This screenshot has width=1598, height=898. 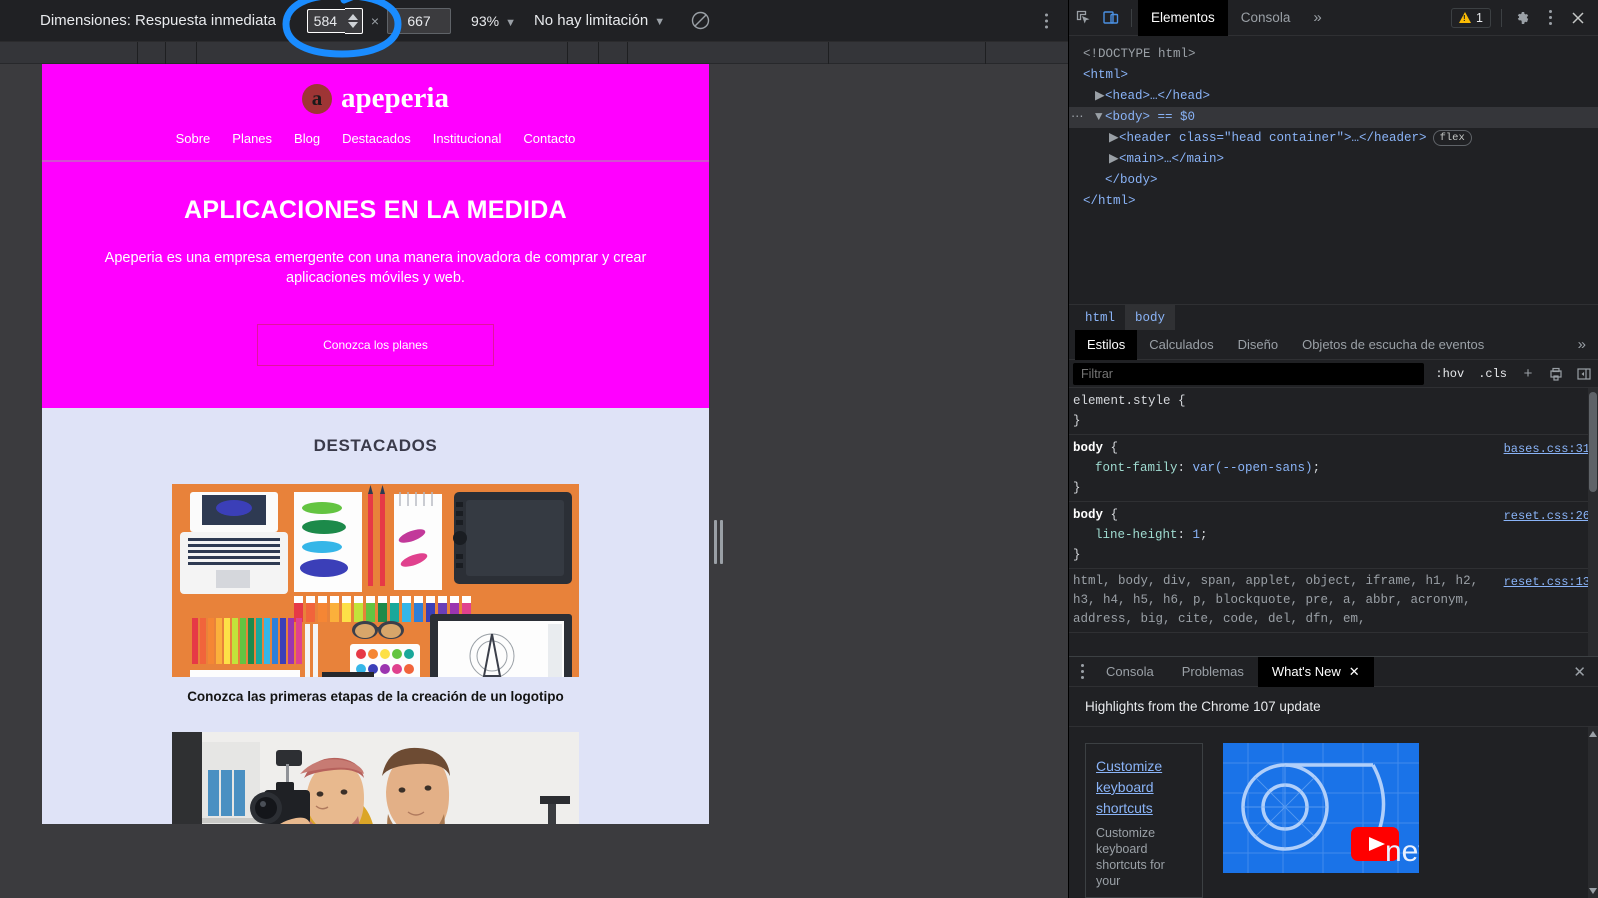 I want to click on close-drawer-button: ✕, so click(x=1579, y=672).